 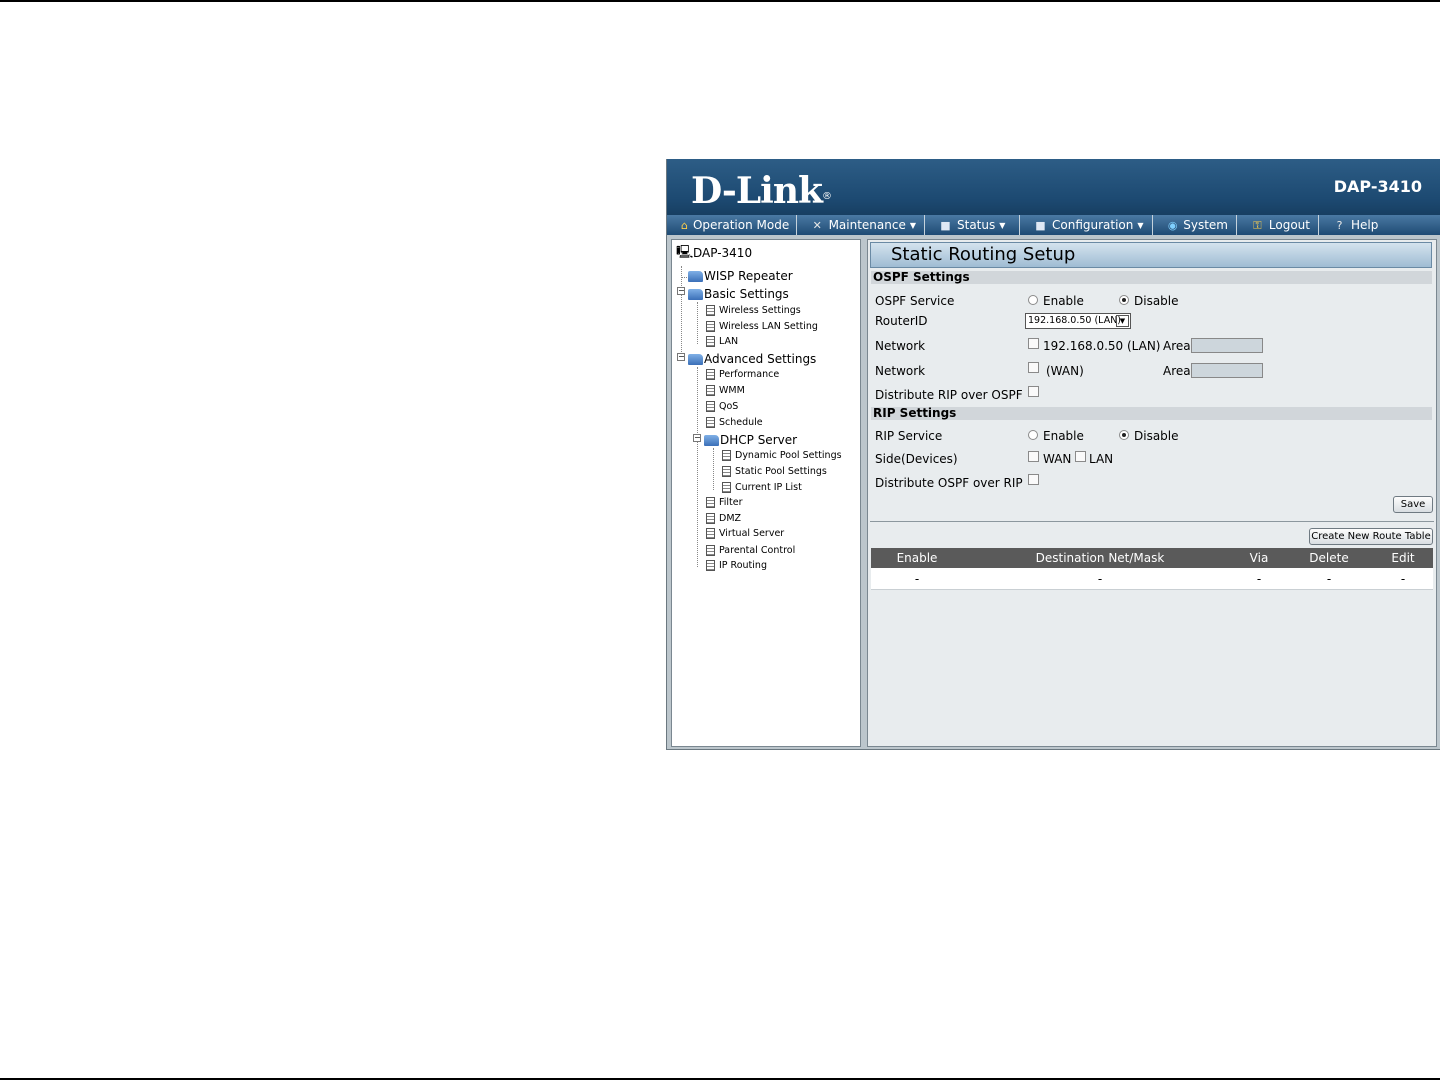 What do you see at coordinates (861, 225) in the screenshot?
I see `menu-maintenance: ✕ Maintenance ▼` at bounding box center [861, 225].